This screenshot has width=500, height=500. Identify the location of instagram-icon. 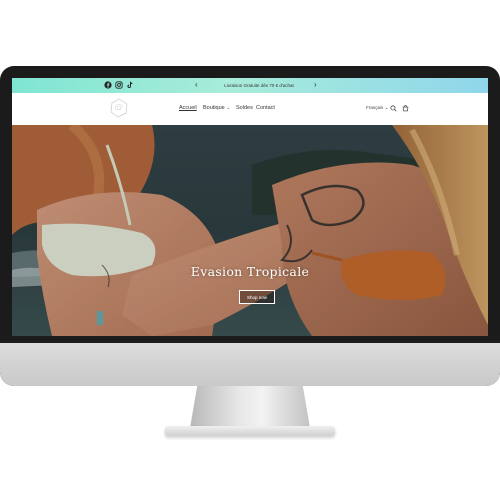
(119, 85).